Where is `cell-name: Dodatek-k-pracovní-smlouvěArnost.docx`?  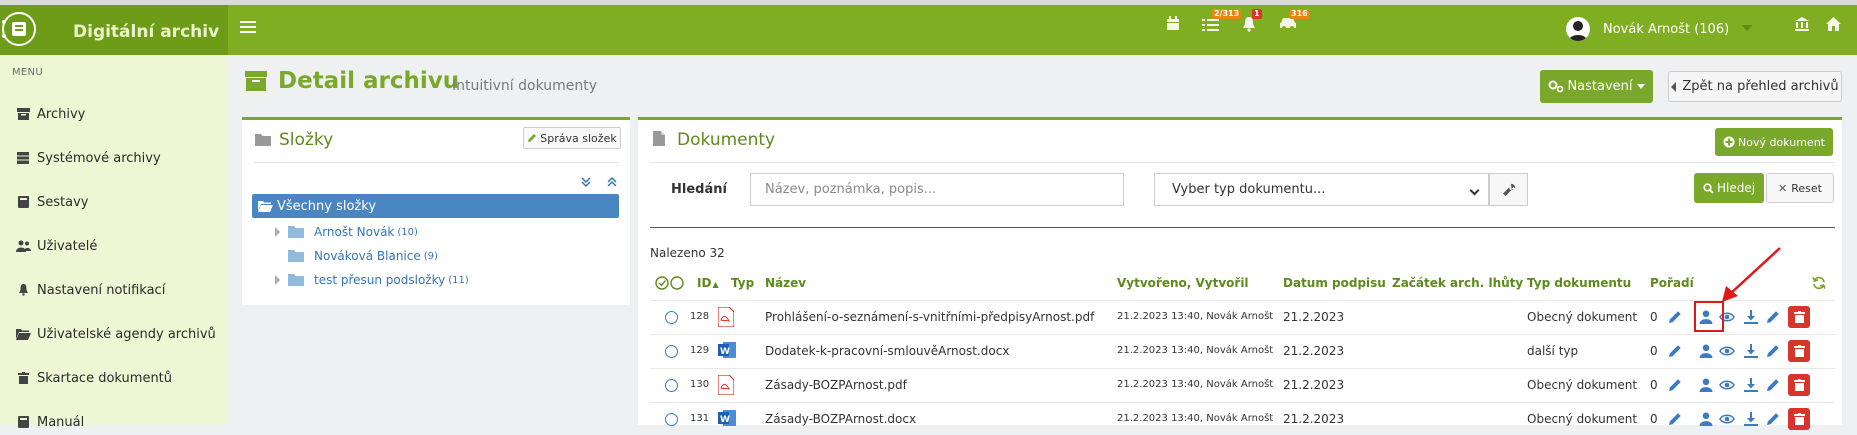
cell-name: Dodatek-k-pracovní-smlouvěArnost.docx is located at coordinates (887, 351).